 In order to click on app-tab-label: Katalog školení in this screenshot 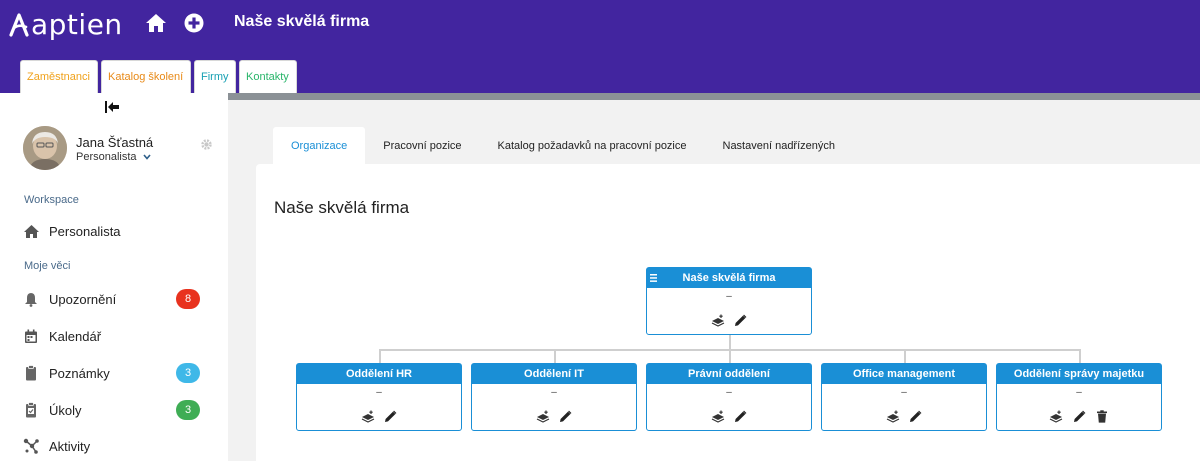, I will do `click(146, 77)`.